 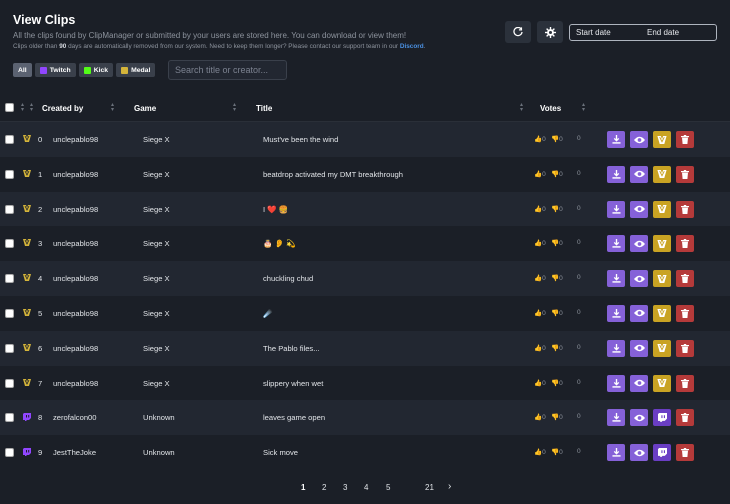 What do you see at coordinates (145, 108) in the screenshot?
I see `header-game: Game` at bounding box center [145, 108].